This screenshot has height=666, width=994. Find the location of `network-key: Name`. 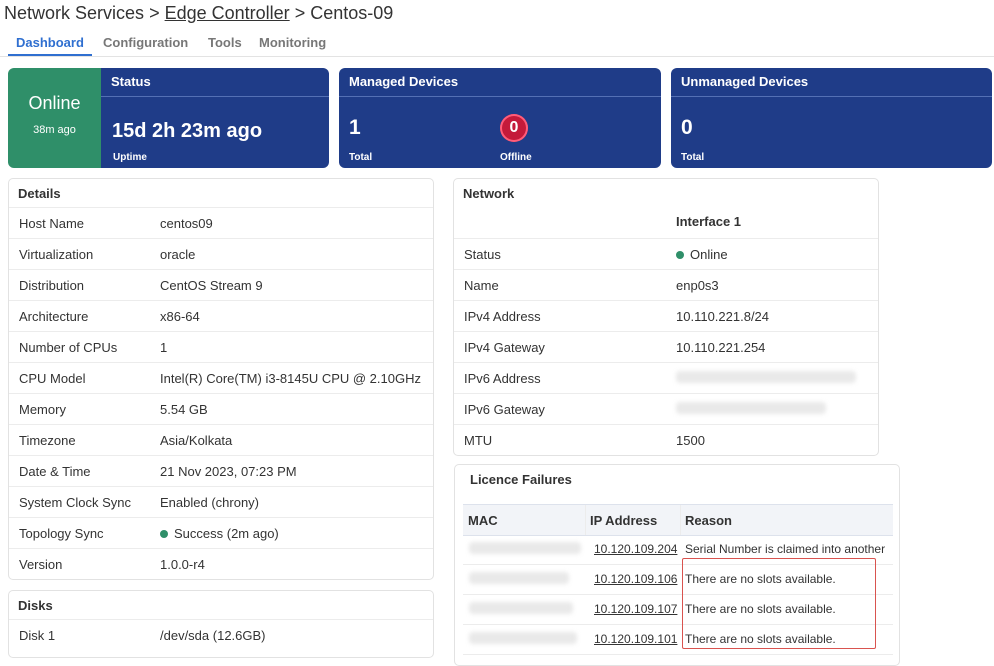

network-key: Name is located at coordinates (481, 285).